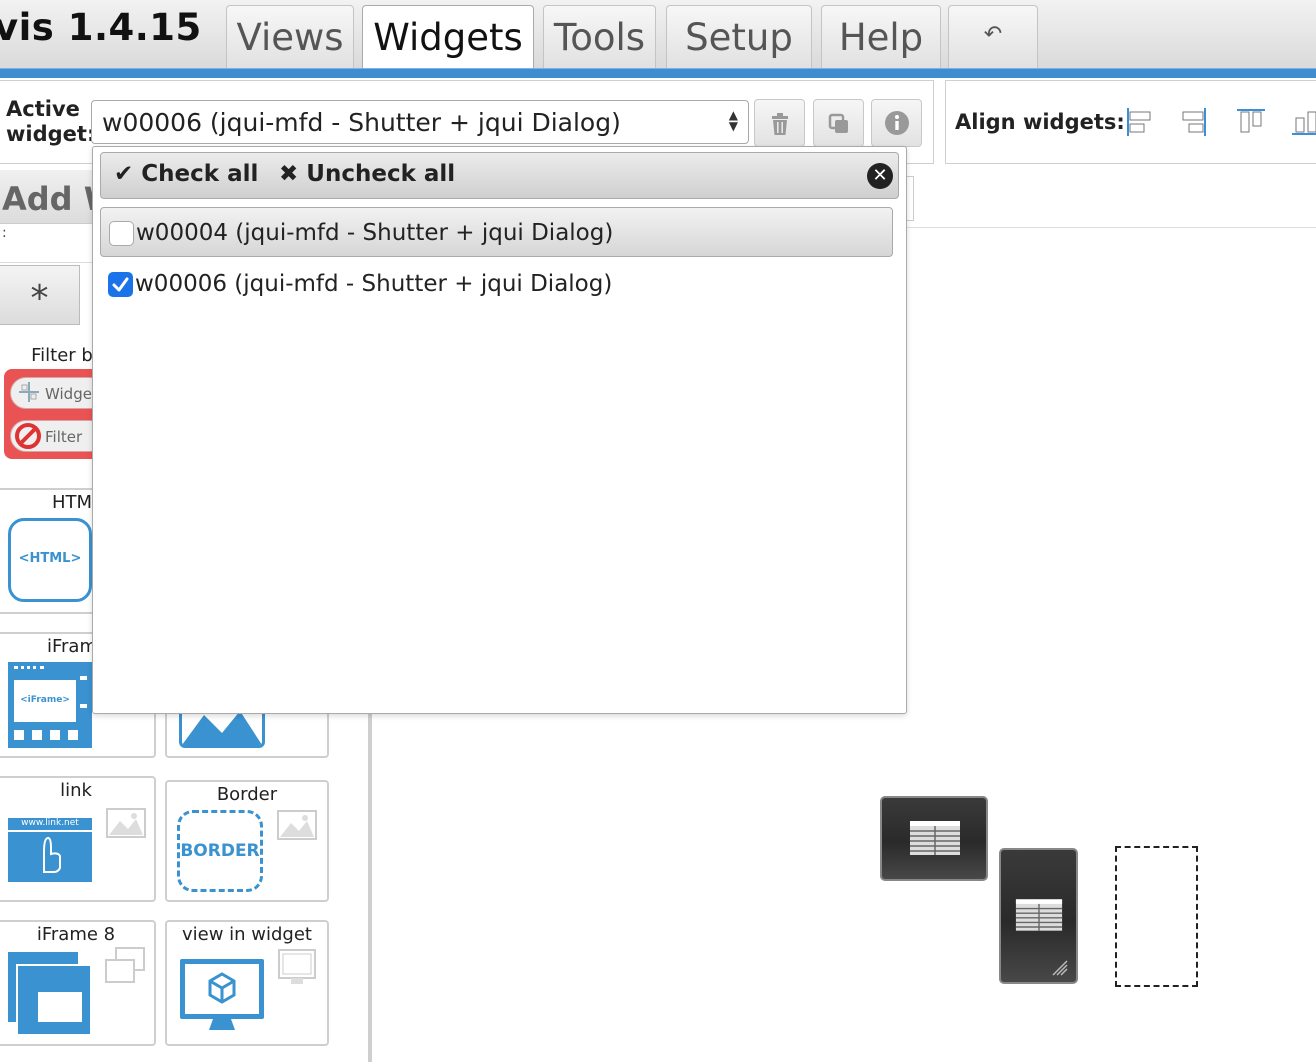  What do you see at coordinates (50, 705) in the screenshot?
I see `iframe-icon: <iFrame>` at bounding box center [50, 705].